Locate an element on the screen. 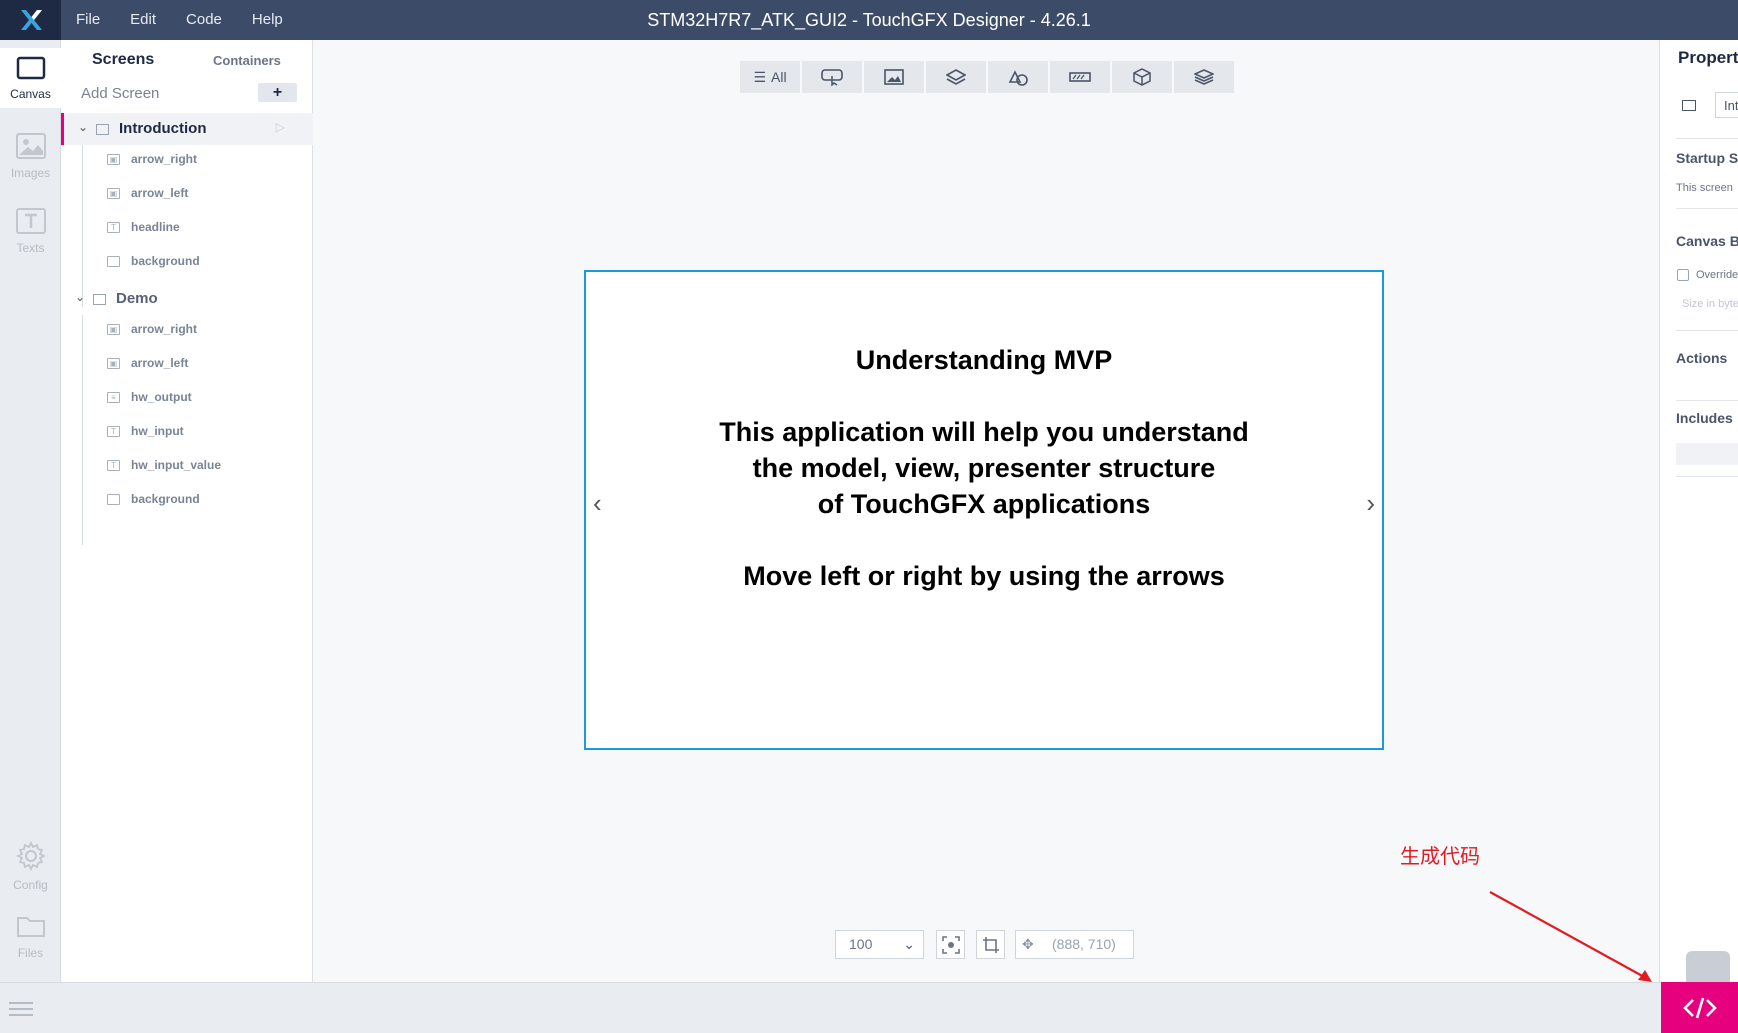  text-icon is located at coordinates (30, 221).